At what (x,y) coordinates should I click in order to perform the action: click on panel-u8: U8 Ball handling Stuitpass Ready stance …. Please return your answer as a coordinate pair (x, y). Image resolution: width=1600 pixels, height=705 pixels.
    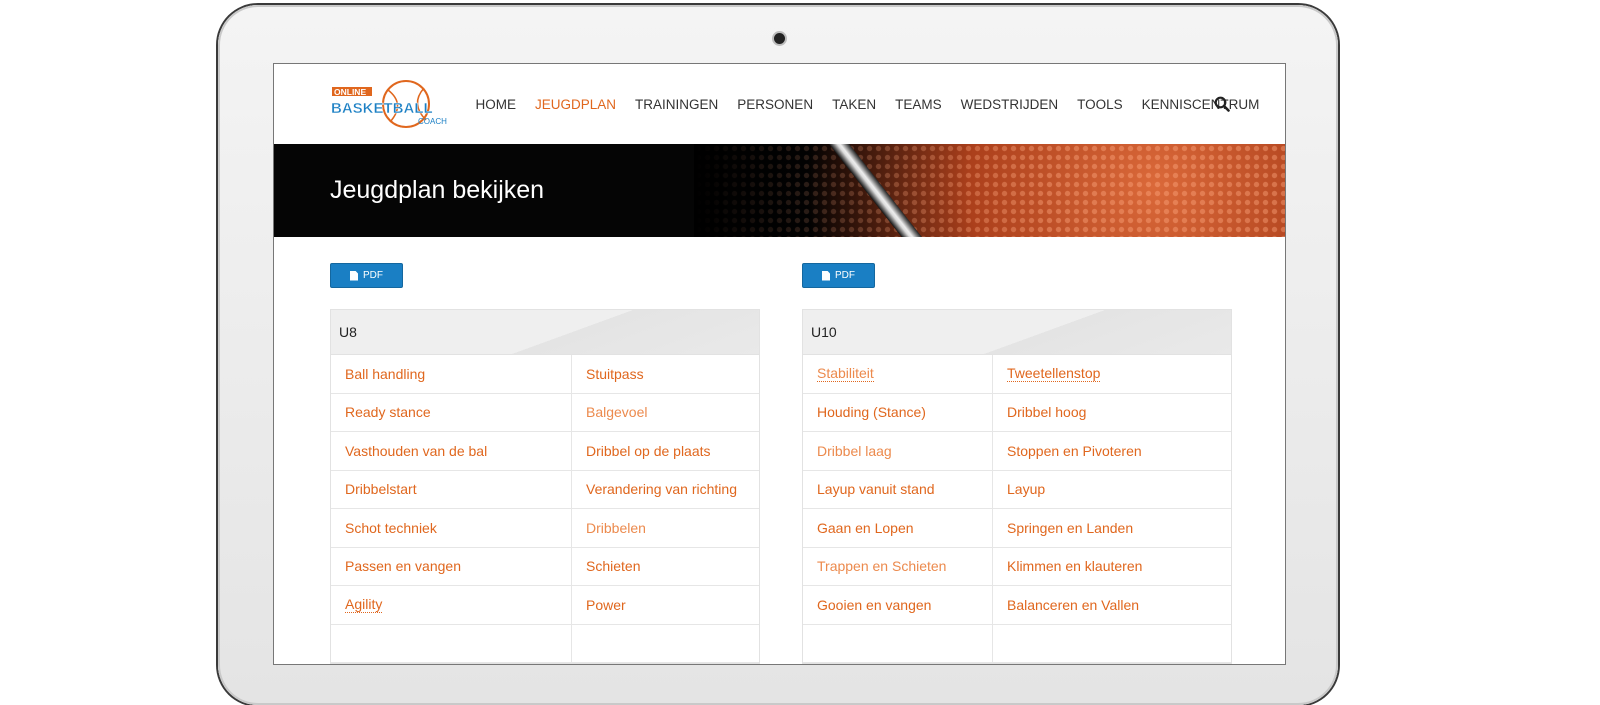
    Looking at the image, I should click on (545, 486).